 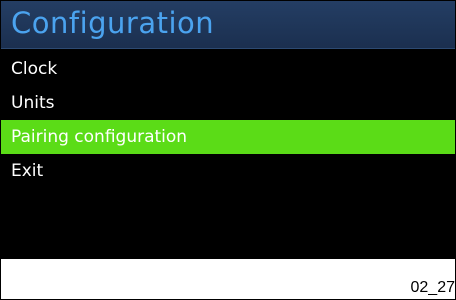 What do you see at coordinates (228, 171) in the screenshot?
I see `menu-item-exit: Exit` at bounding box center [228, 171].